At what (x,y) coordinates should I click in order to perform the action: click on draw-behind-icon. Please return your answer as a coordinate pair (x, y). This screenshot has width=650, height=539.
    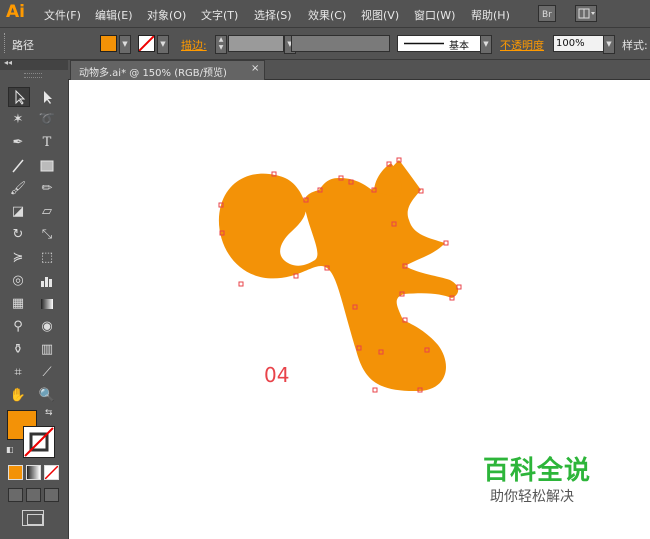
    Looking at the image, I should click on (33, 495).